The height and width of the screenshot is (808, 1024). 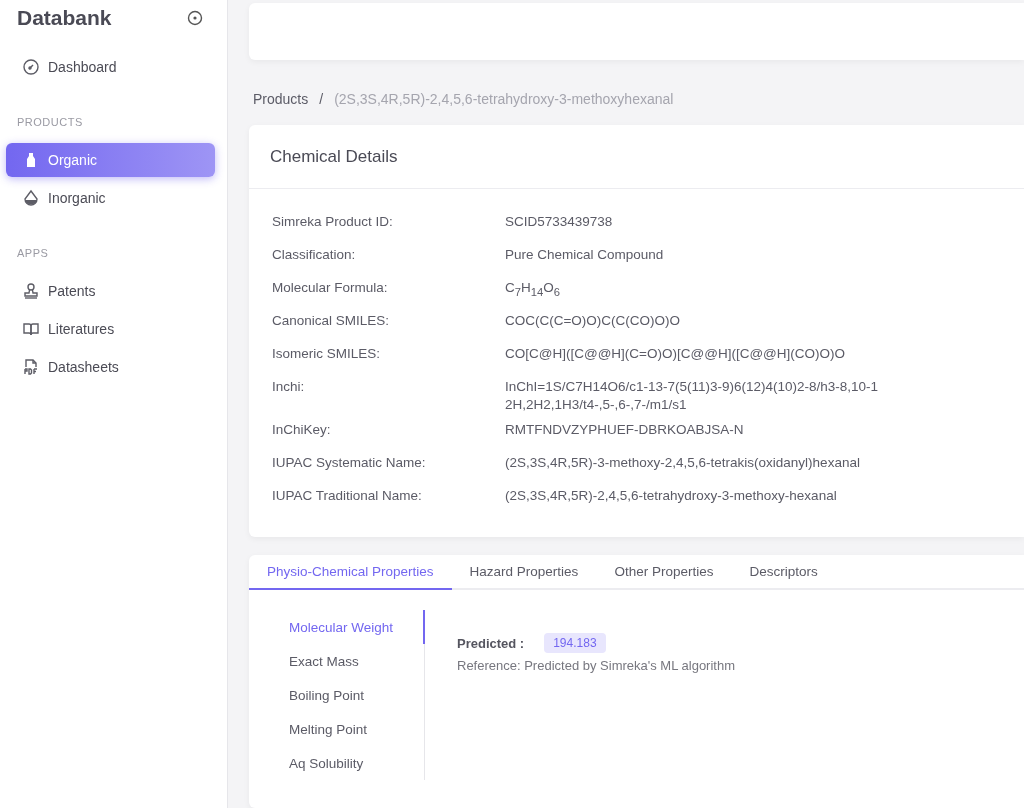 I want to click on brand-title: Databank, so click(x=64, y=18).